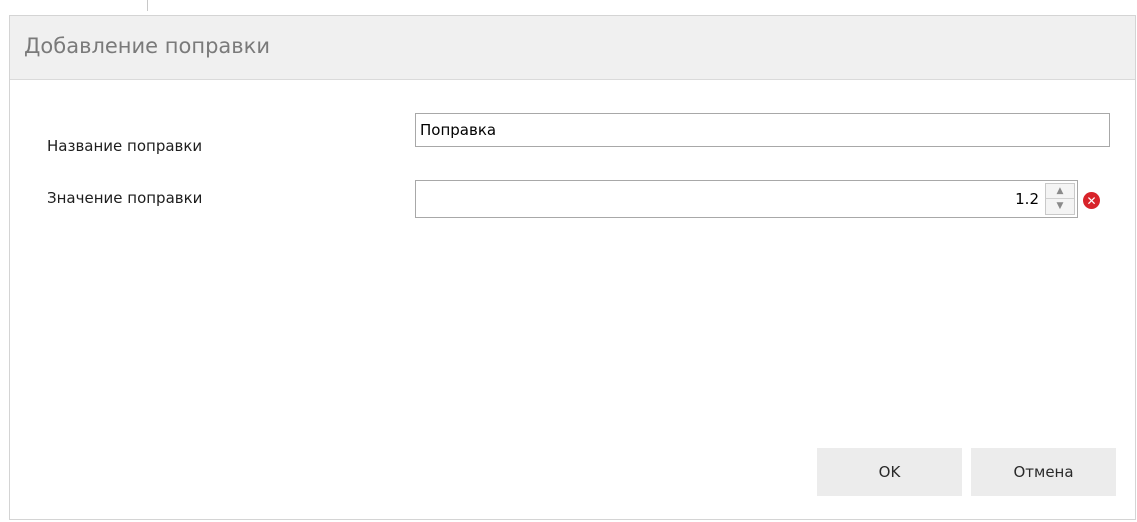  Describe the element at coordinates (762, 130) in the screenshot. I see `correction-name-input` at that location.